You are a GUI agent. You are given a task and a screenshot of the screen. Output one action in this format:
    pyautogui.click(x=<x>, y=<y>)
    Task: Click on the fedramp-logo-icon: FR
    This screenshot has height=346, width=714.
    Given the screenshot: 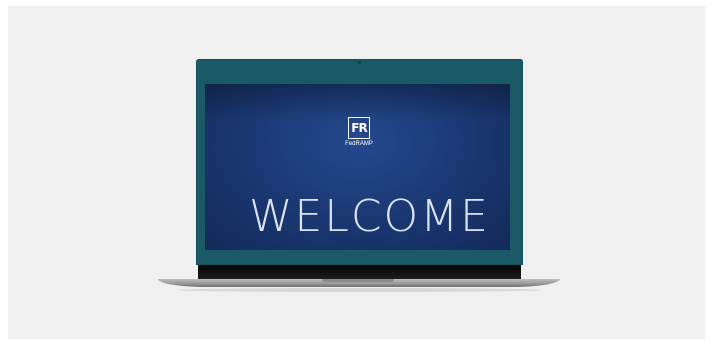 What is the action you would take?
    pyautogui.click(x=359, y=128)
    